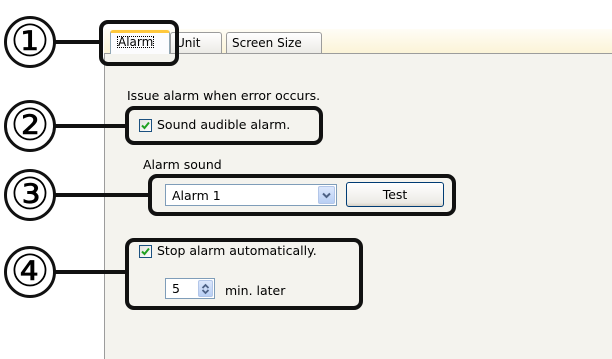 The width and height of the screenshot is (612, 359). What do you see at coordinates (30, 126) in the screenshot?
I see `callout-number-2: ②` at bounding box center [30, 126].